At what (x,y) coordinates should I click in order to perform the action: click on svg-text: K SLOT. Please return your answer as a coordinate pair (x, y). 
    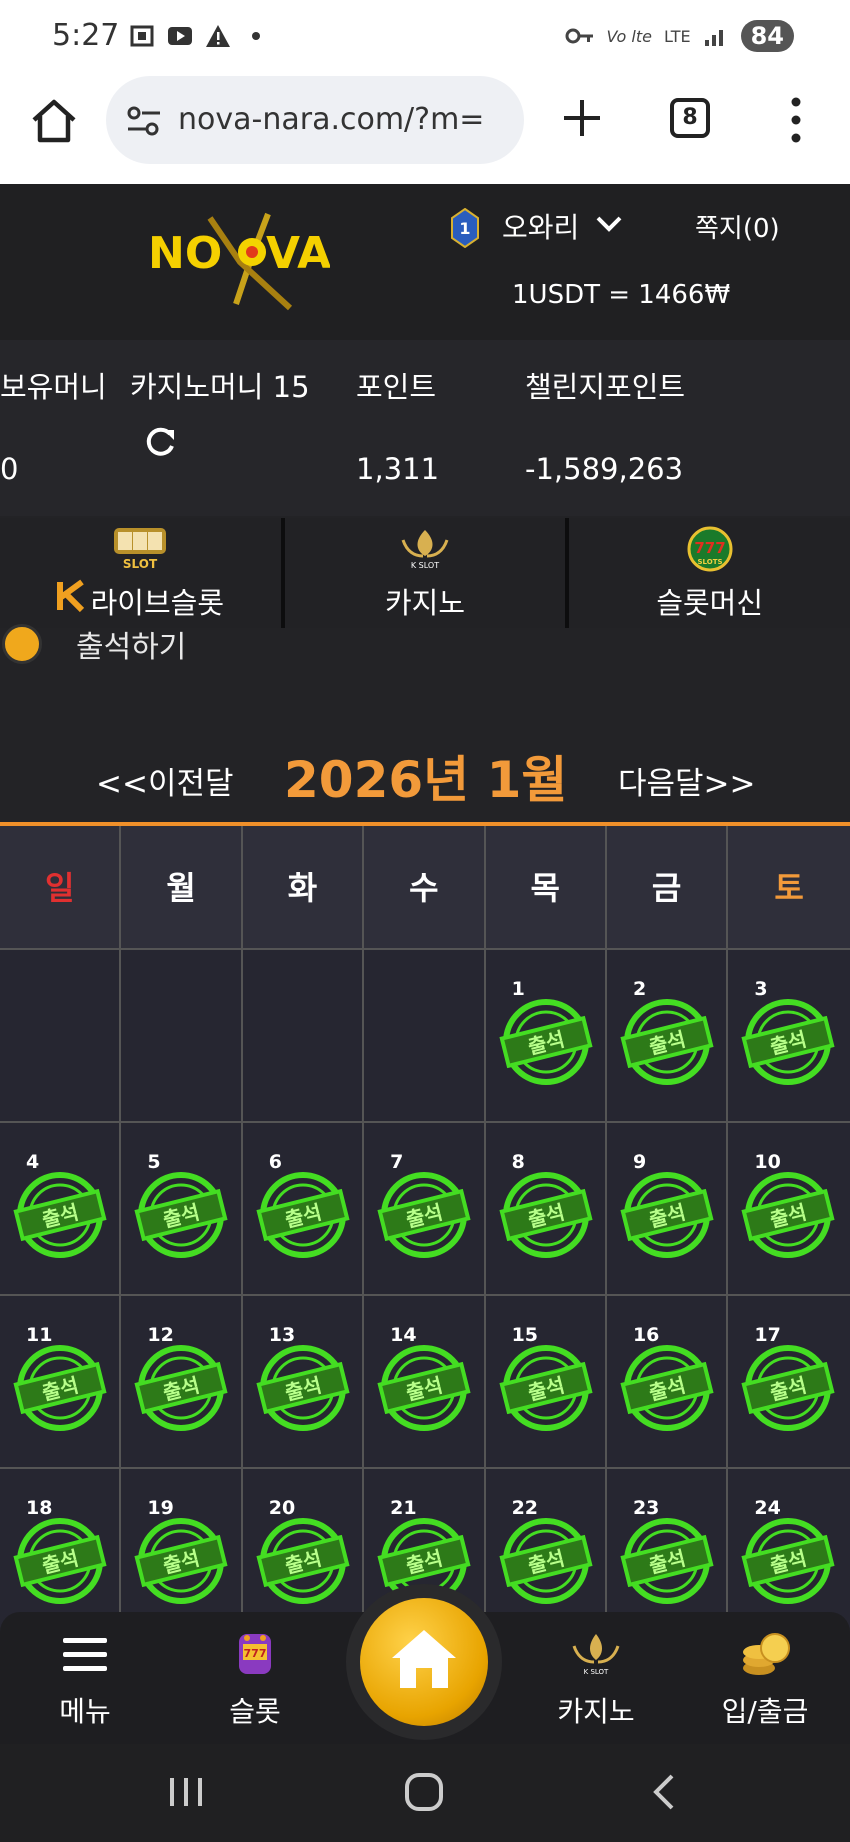
    Looking at the image, I should click on (596, 1672).